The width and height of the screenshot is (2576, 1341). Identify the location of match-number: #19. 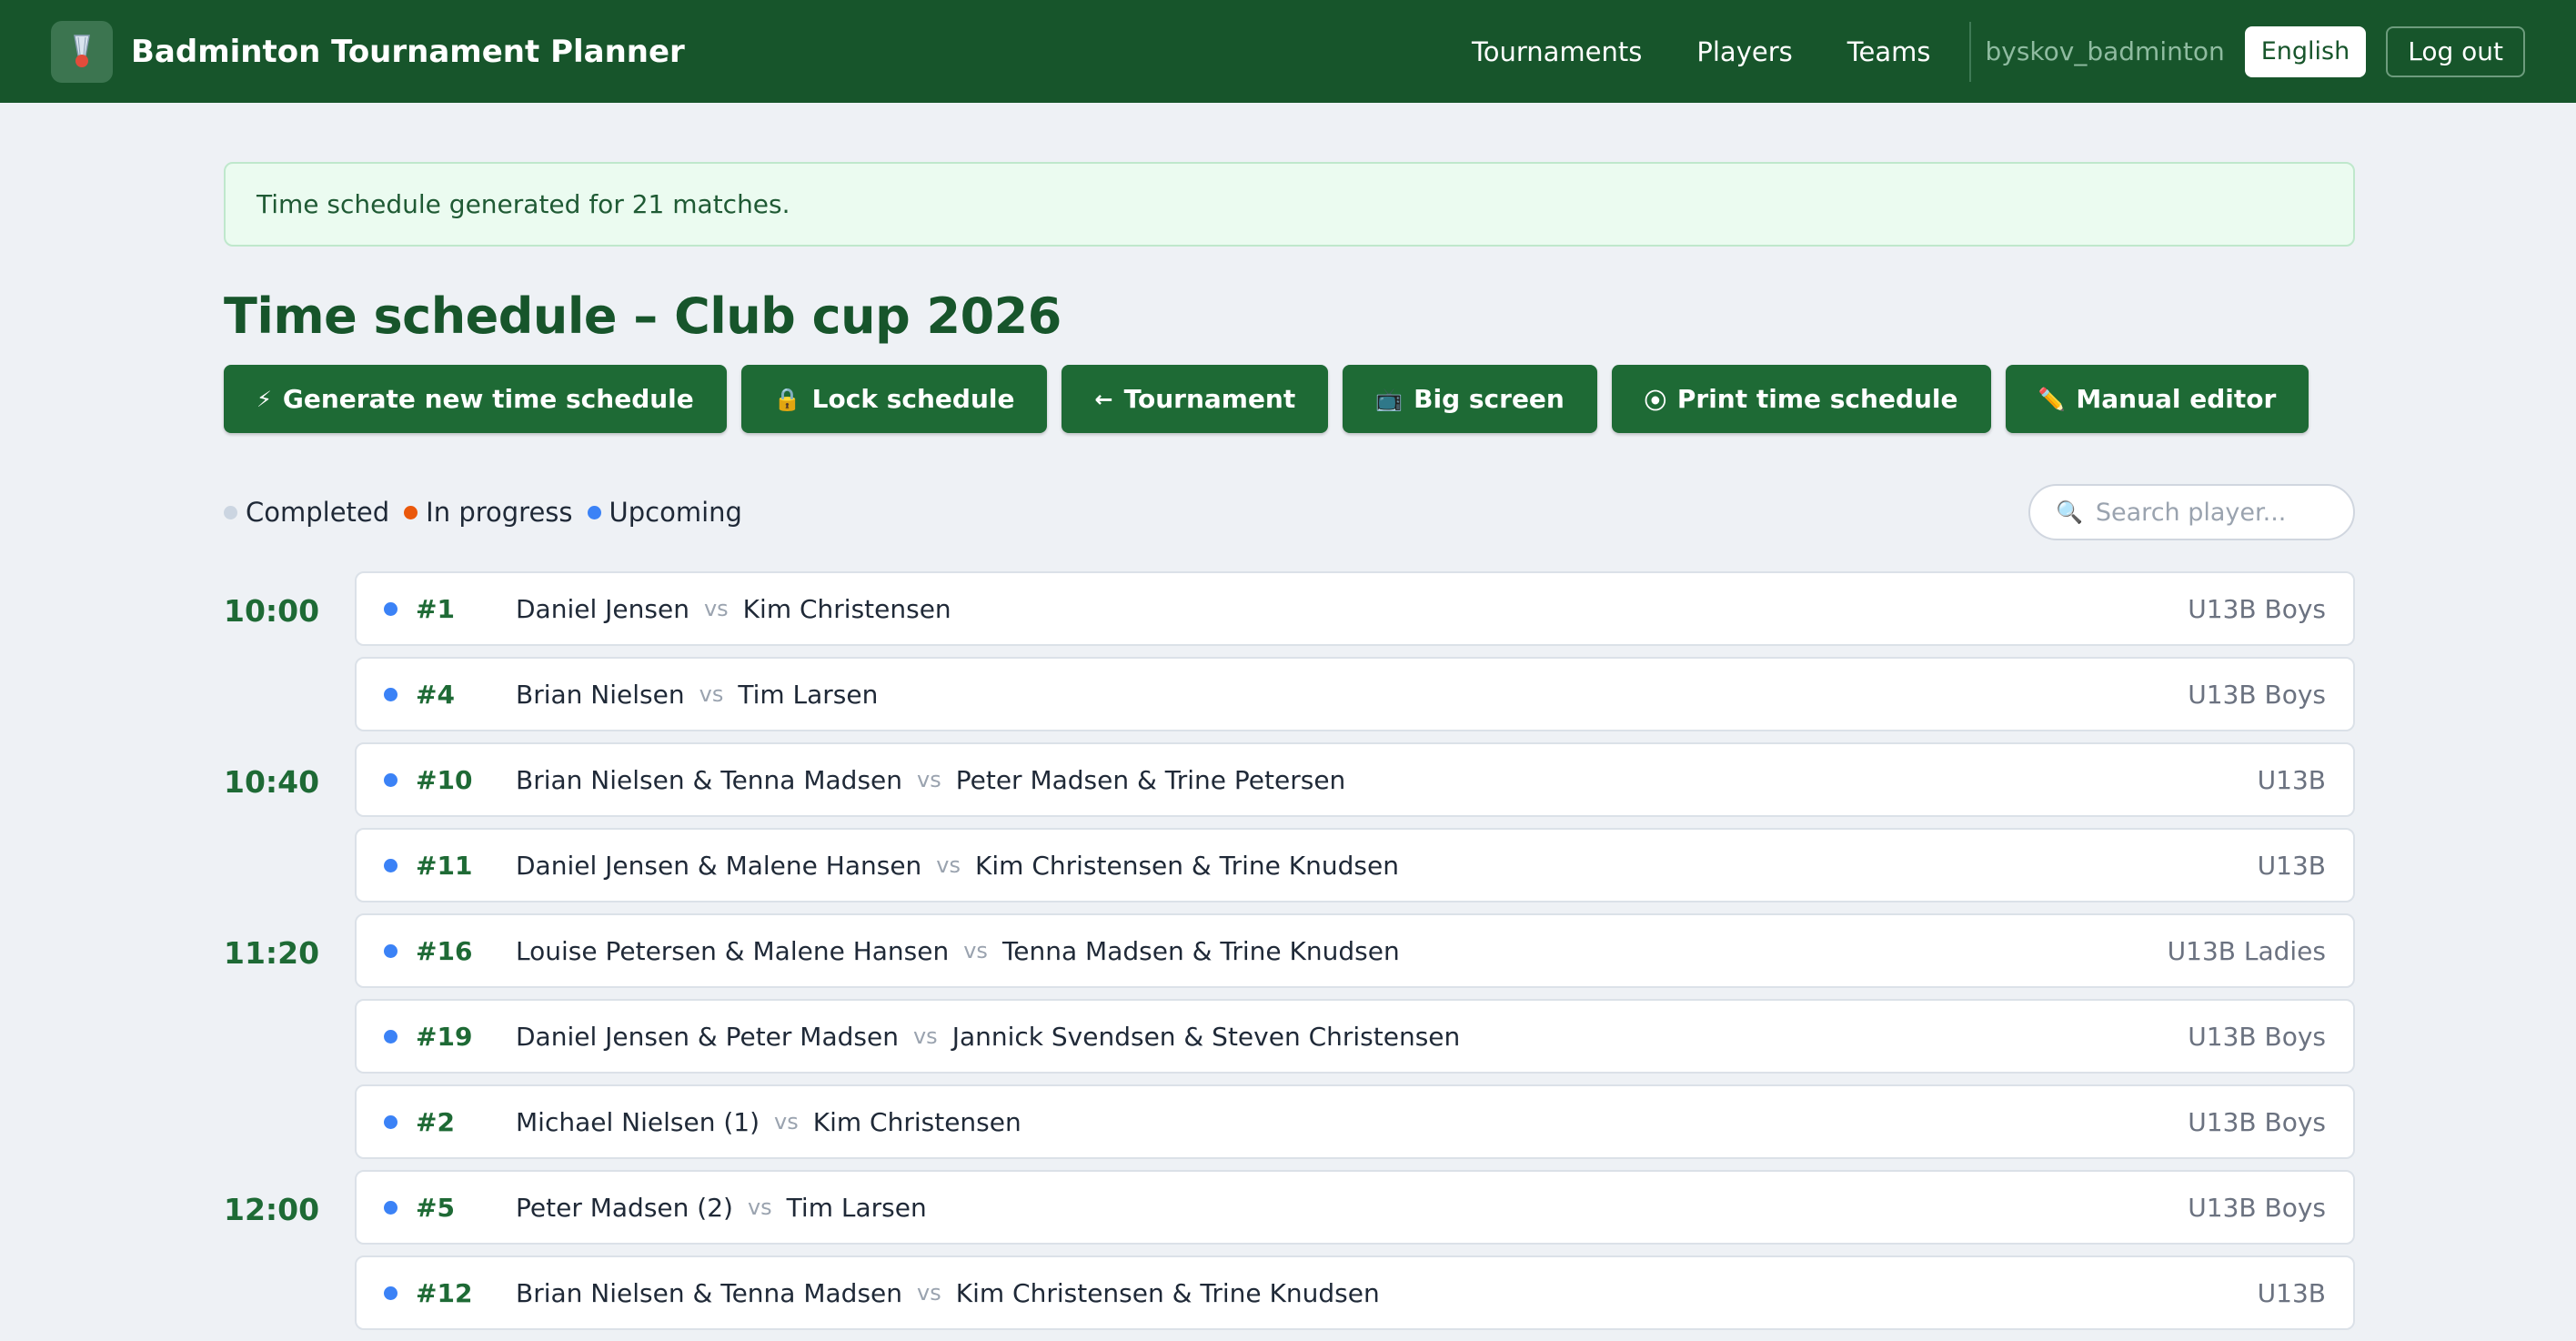
(444, 1036).